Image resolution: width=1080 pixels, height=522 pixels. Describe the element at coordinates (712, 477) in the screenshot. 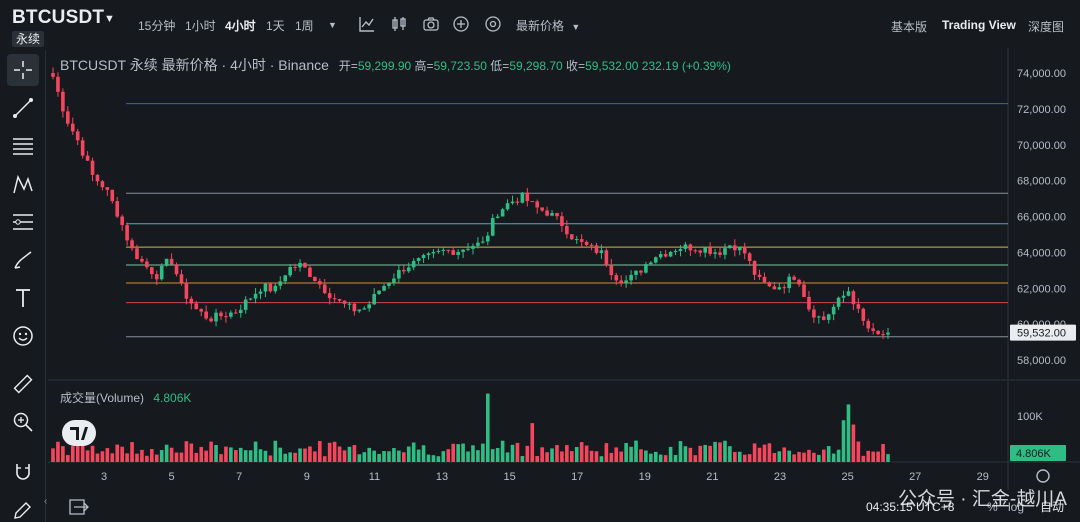

I see `time-axis-label: 21` at that location.